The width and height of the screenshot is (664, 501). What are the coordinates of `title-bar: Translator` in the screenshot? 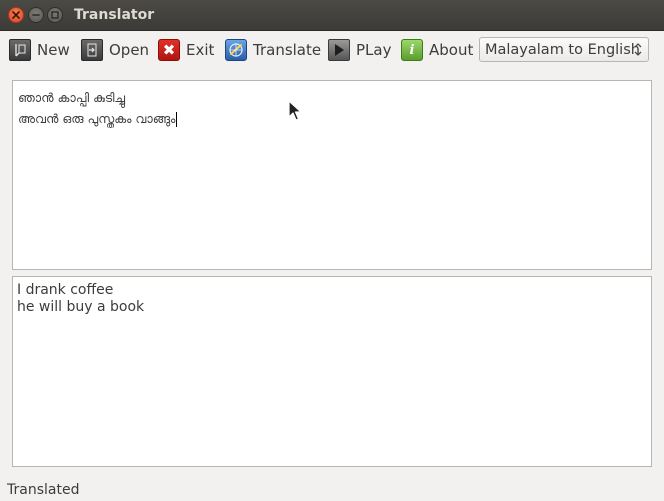 It's located at (332, 15).